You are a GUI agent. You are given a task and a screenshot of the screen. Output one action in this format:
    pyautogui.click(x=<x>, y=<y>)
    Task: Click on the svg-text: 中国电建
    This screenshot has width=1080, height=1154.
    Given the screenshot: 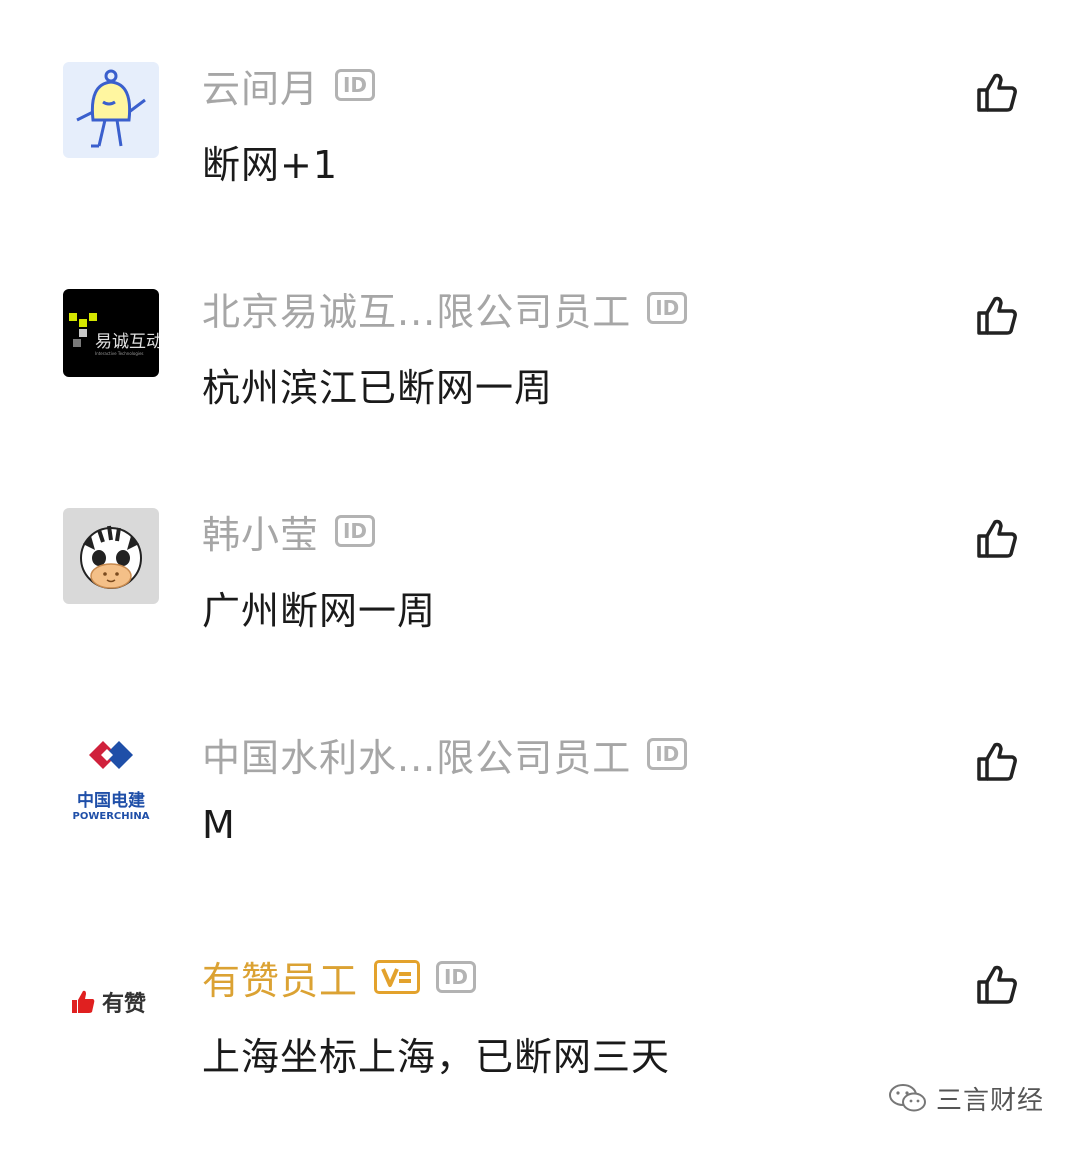 What is the action you would take?
    pyautogui.click(x=111, y=800)
    